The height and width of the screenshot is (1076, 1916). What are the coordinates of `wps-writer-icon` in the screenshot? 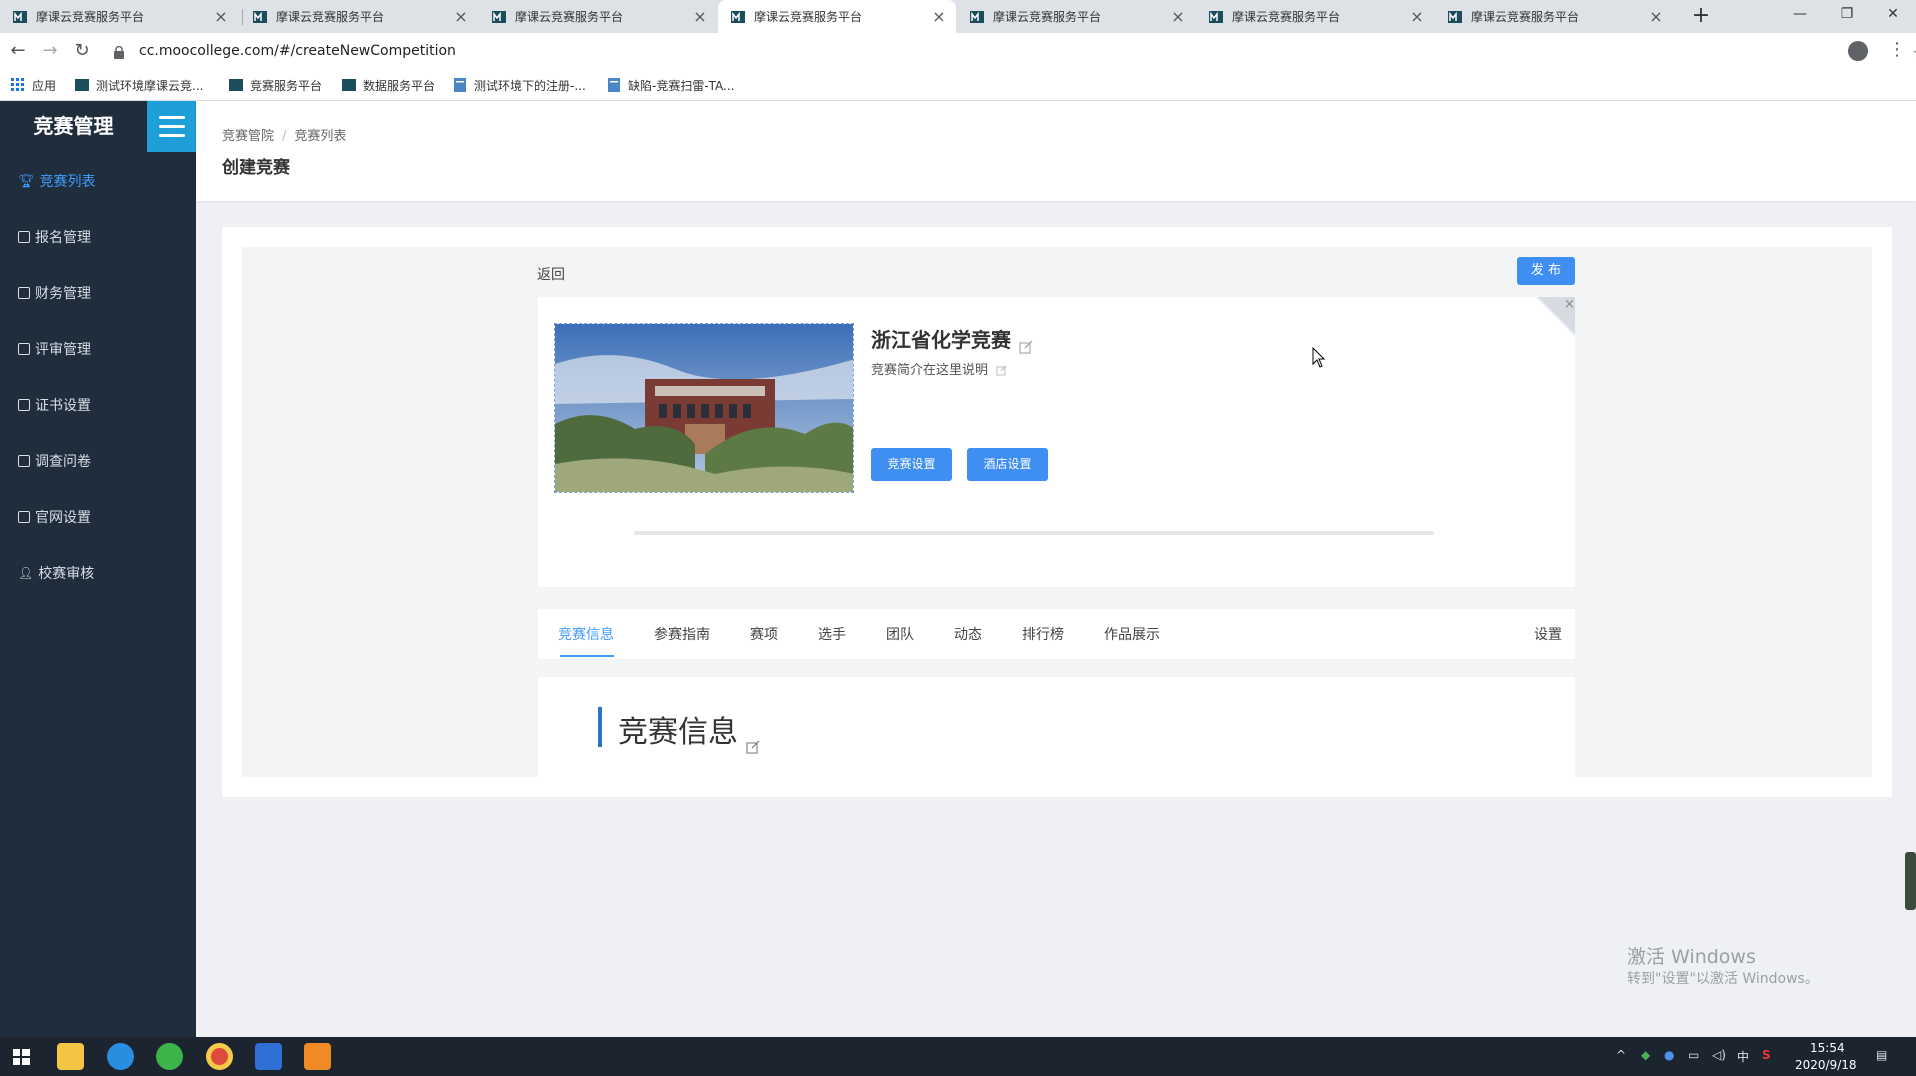 It's located at (268, 1056).